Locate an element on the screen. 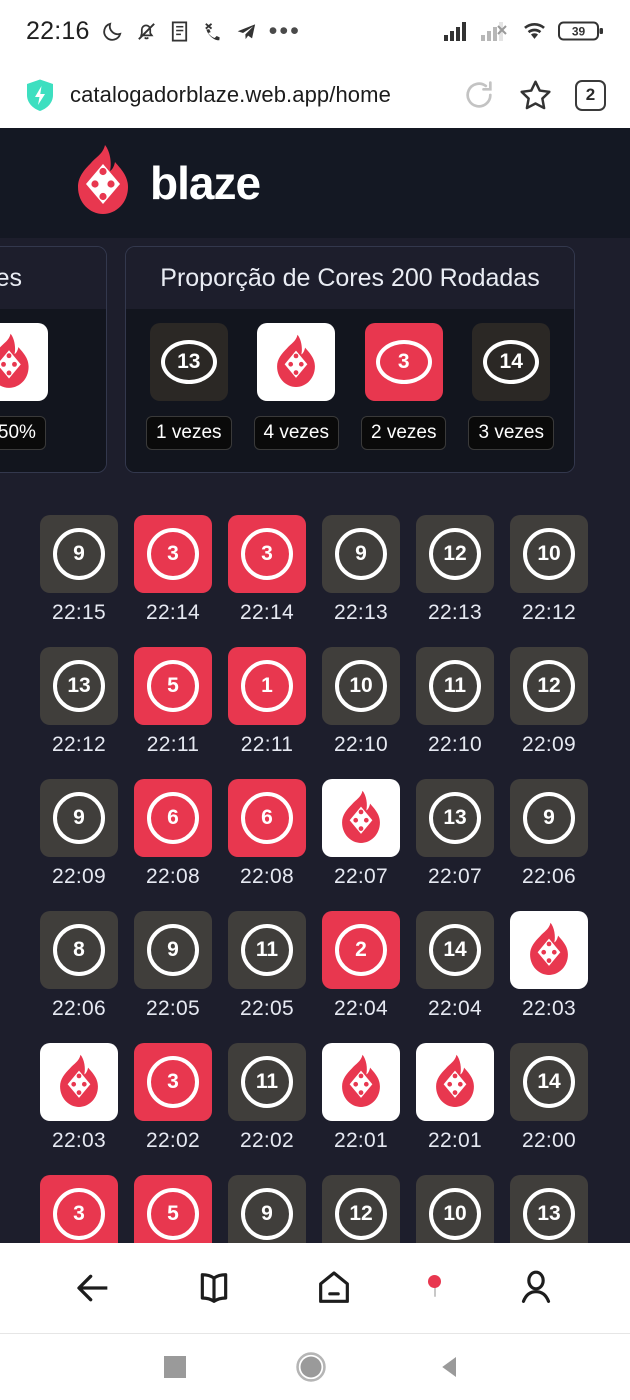  result-cell: 22:07 is located at coordinates (361, 834).